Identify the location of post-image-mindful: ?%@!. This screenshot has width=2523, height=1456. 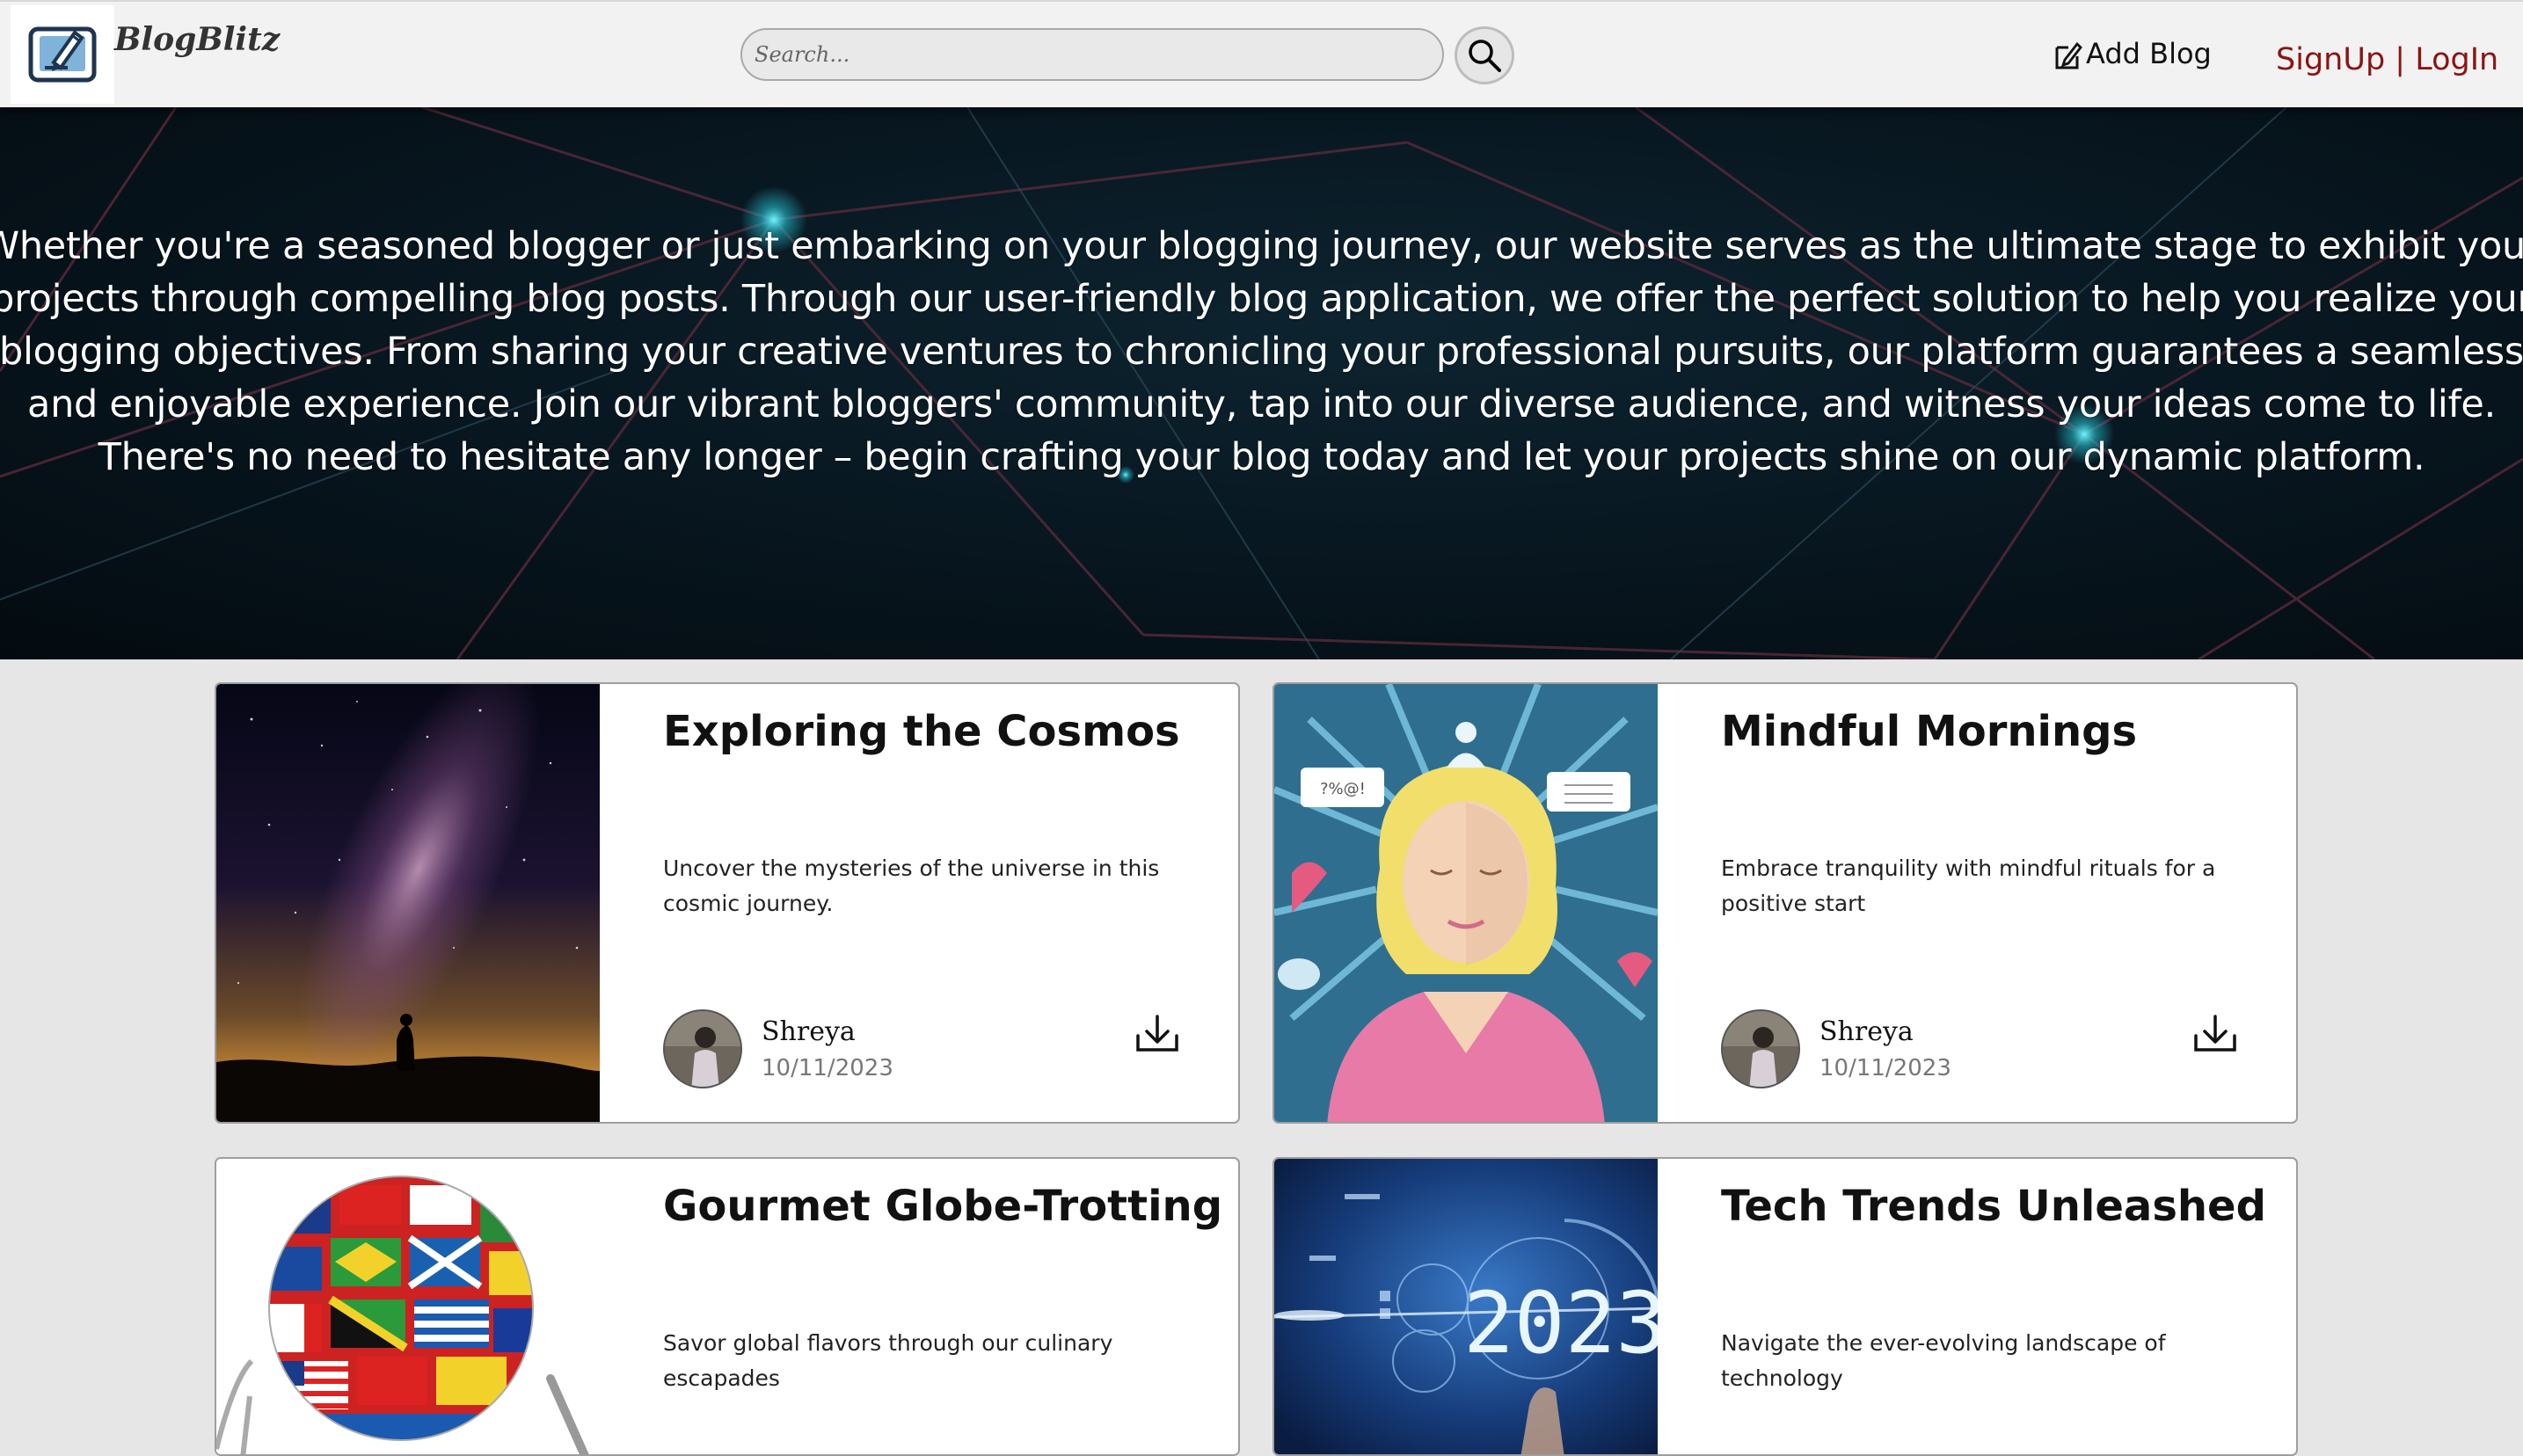
(1466, 903).